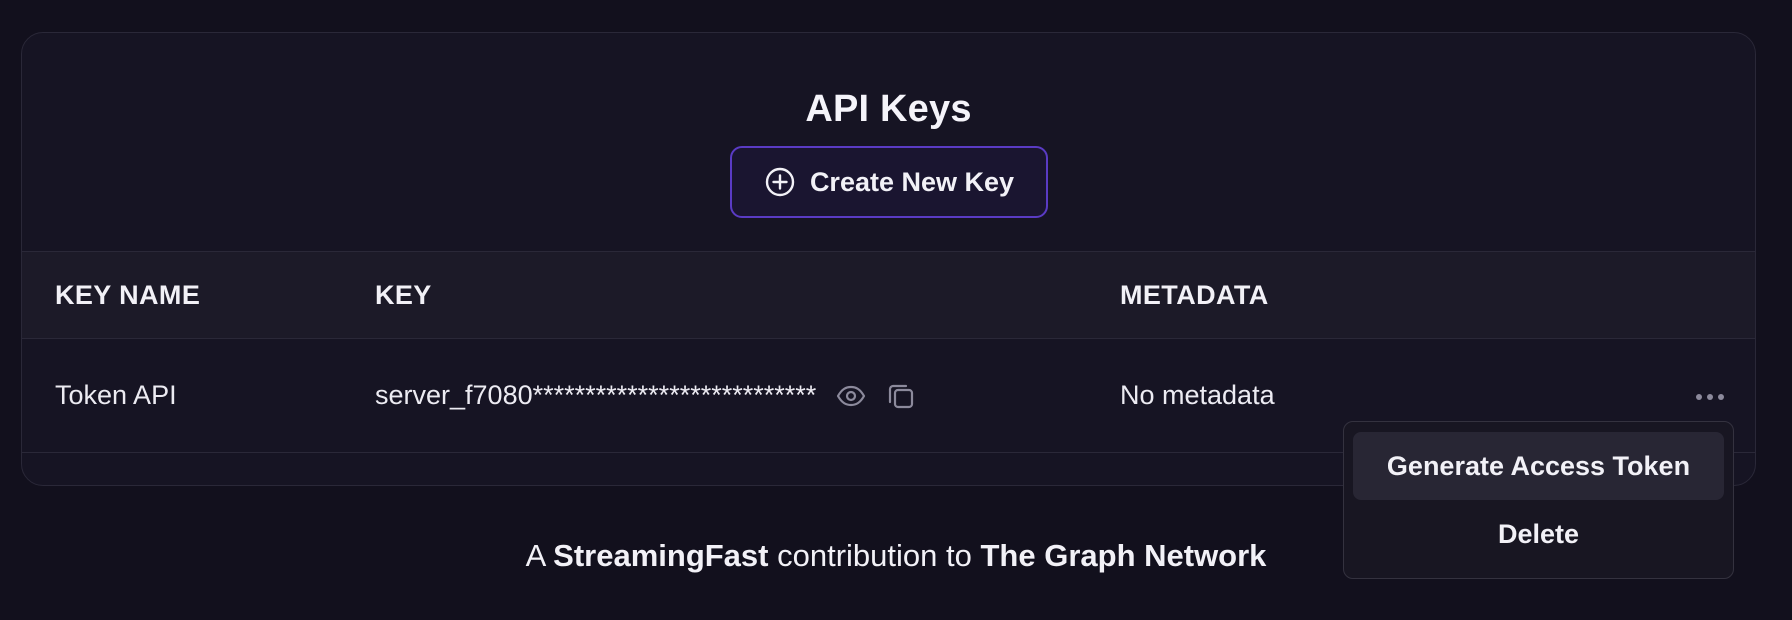 Image resolution: width=1792 pixels, height=620 pixels. Describe the element at coordinates (888, 295) in the screenshot. I see `table-header: KEY NAME KEY METADATA` at that location.